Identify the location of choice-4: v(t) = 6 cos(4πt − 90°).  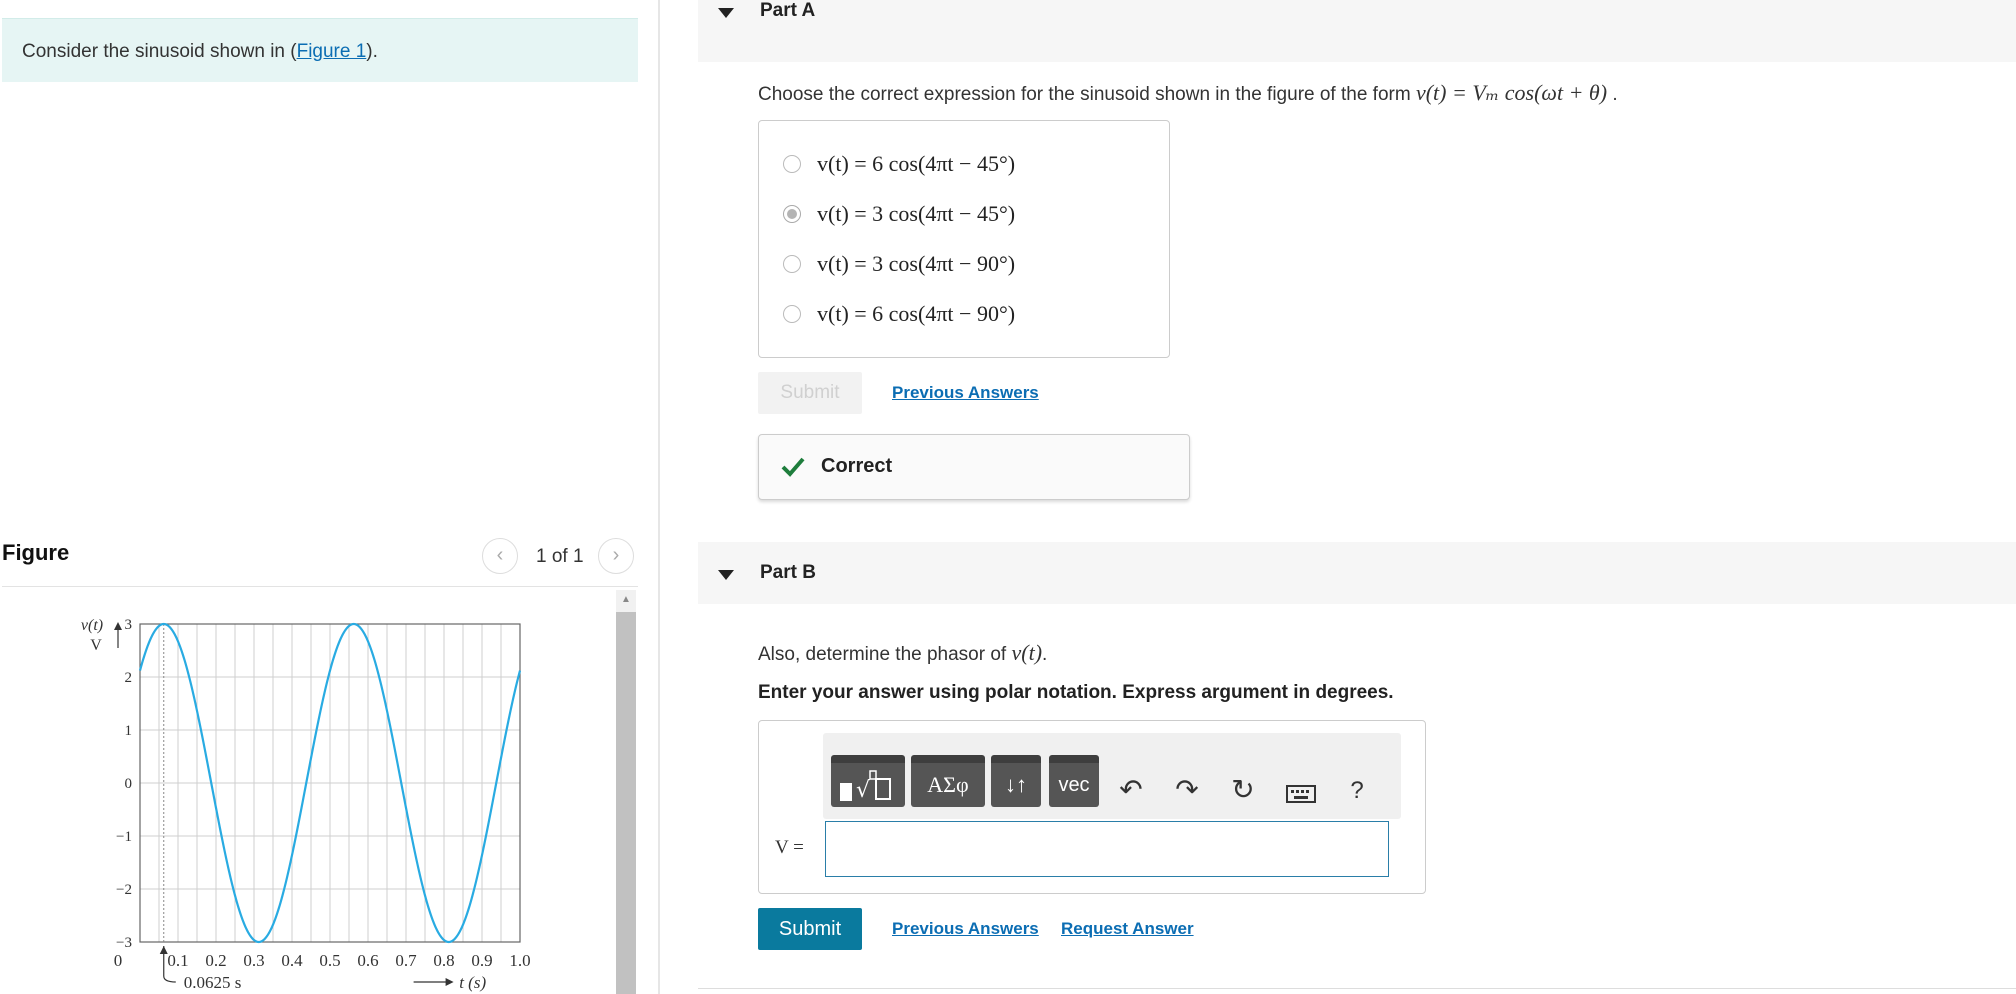
(899, 314).